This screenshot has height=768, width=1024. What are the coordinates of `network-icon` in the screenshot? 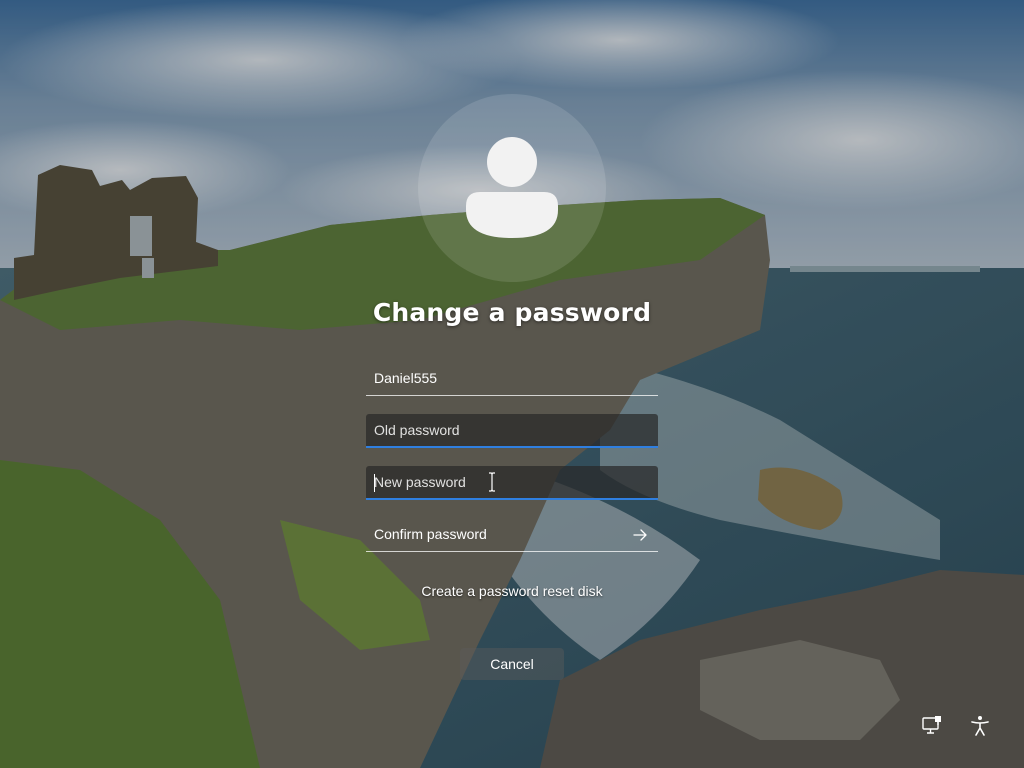 It's located at (932, 726).